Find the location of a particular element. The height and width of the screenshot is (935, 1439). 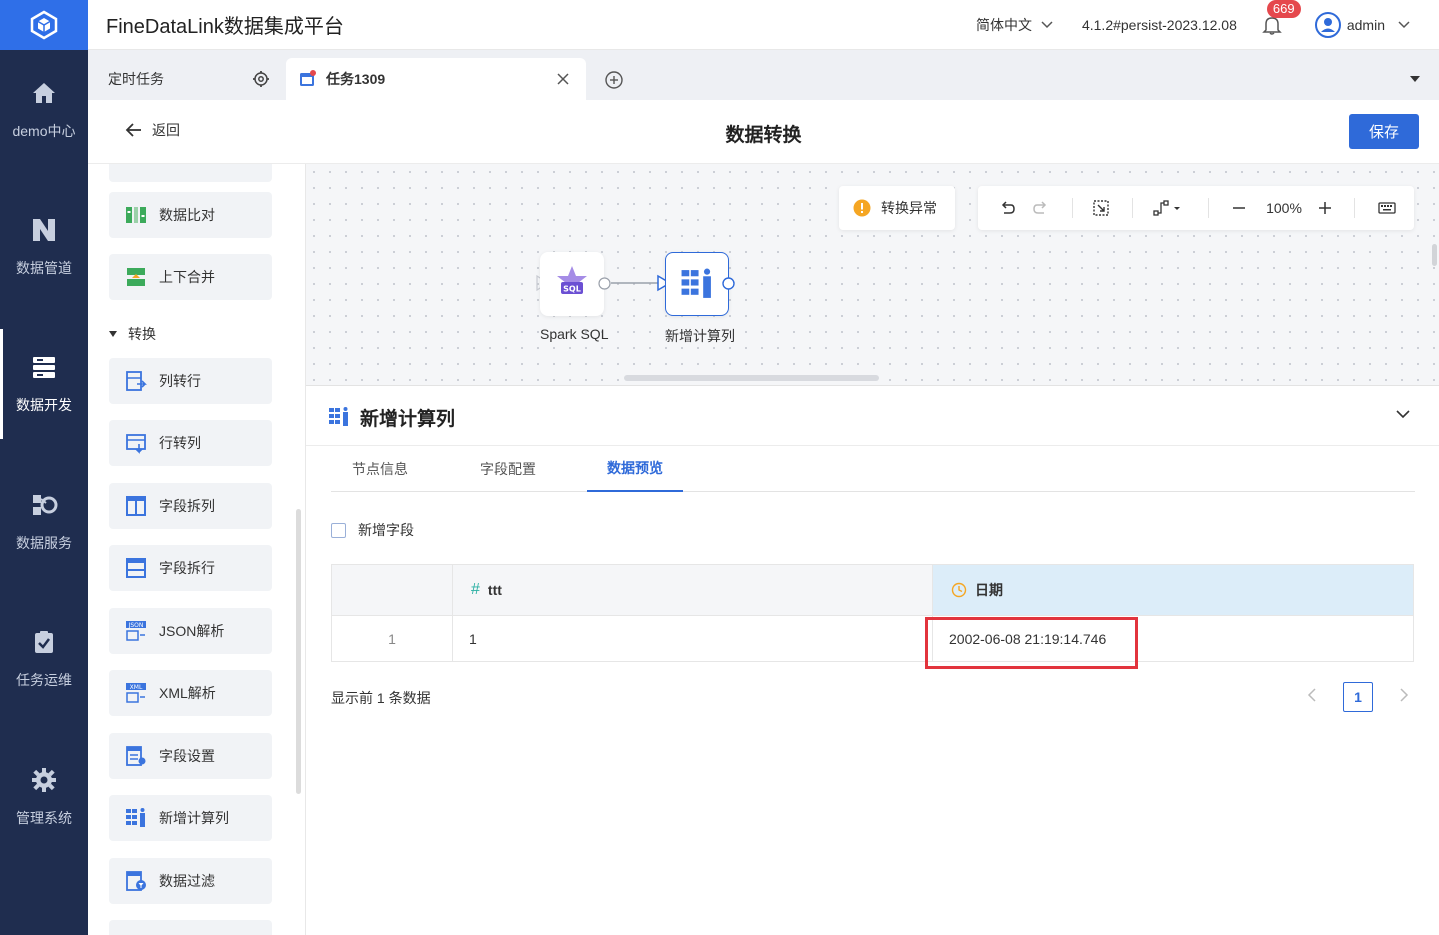

component-item-field-settings: 字段设置 is located at coordinates (190, 756).